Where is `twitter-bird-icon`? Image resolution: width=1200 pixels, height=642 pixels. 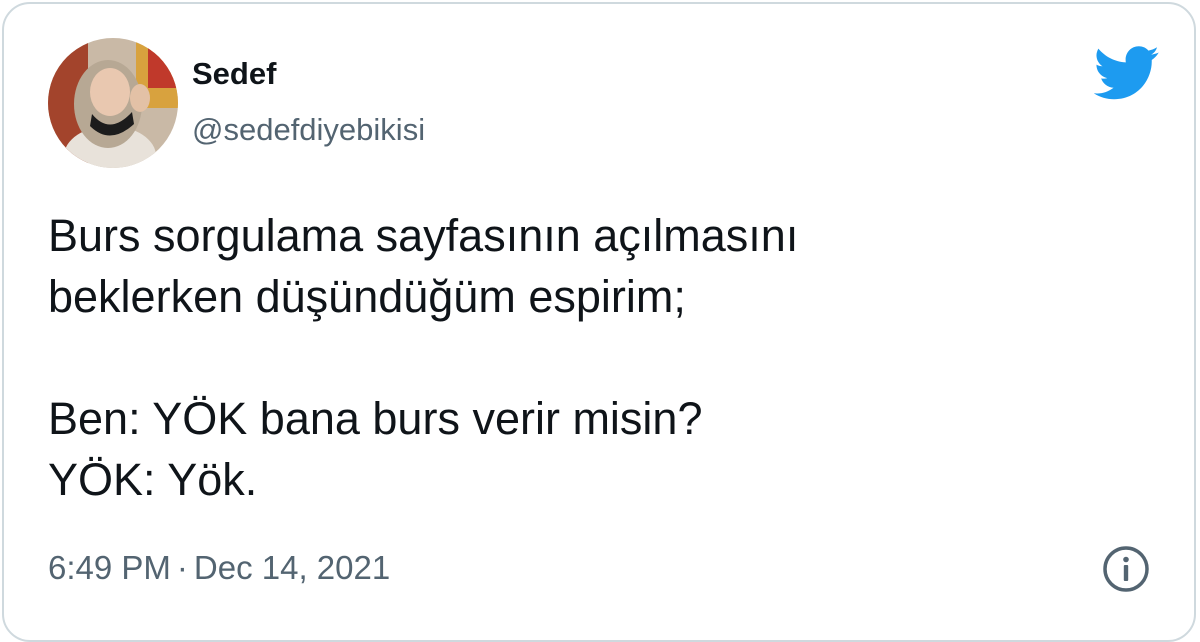
twitter-bird-icon is located at coordinates (1126, 73).